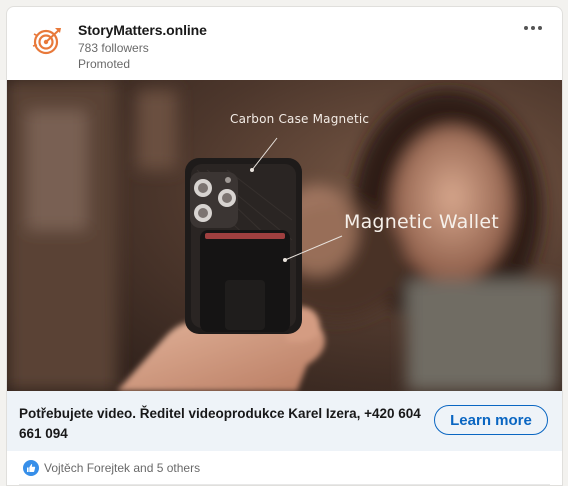 Image resolution: width=568 pixels, height=486 pixels. Describe the element at coordinates (533, 28) in the screenshot. I see `more-options-button` at that location.